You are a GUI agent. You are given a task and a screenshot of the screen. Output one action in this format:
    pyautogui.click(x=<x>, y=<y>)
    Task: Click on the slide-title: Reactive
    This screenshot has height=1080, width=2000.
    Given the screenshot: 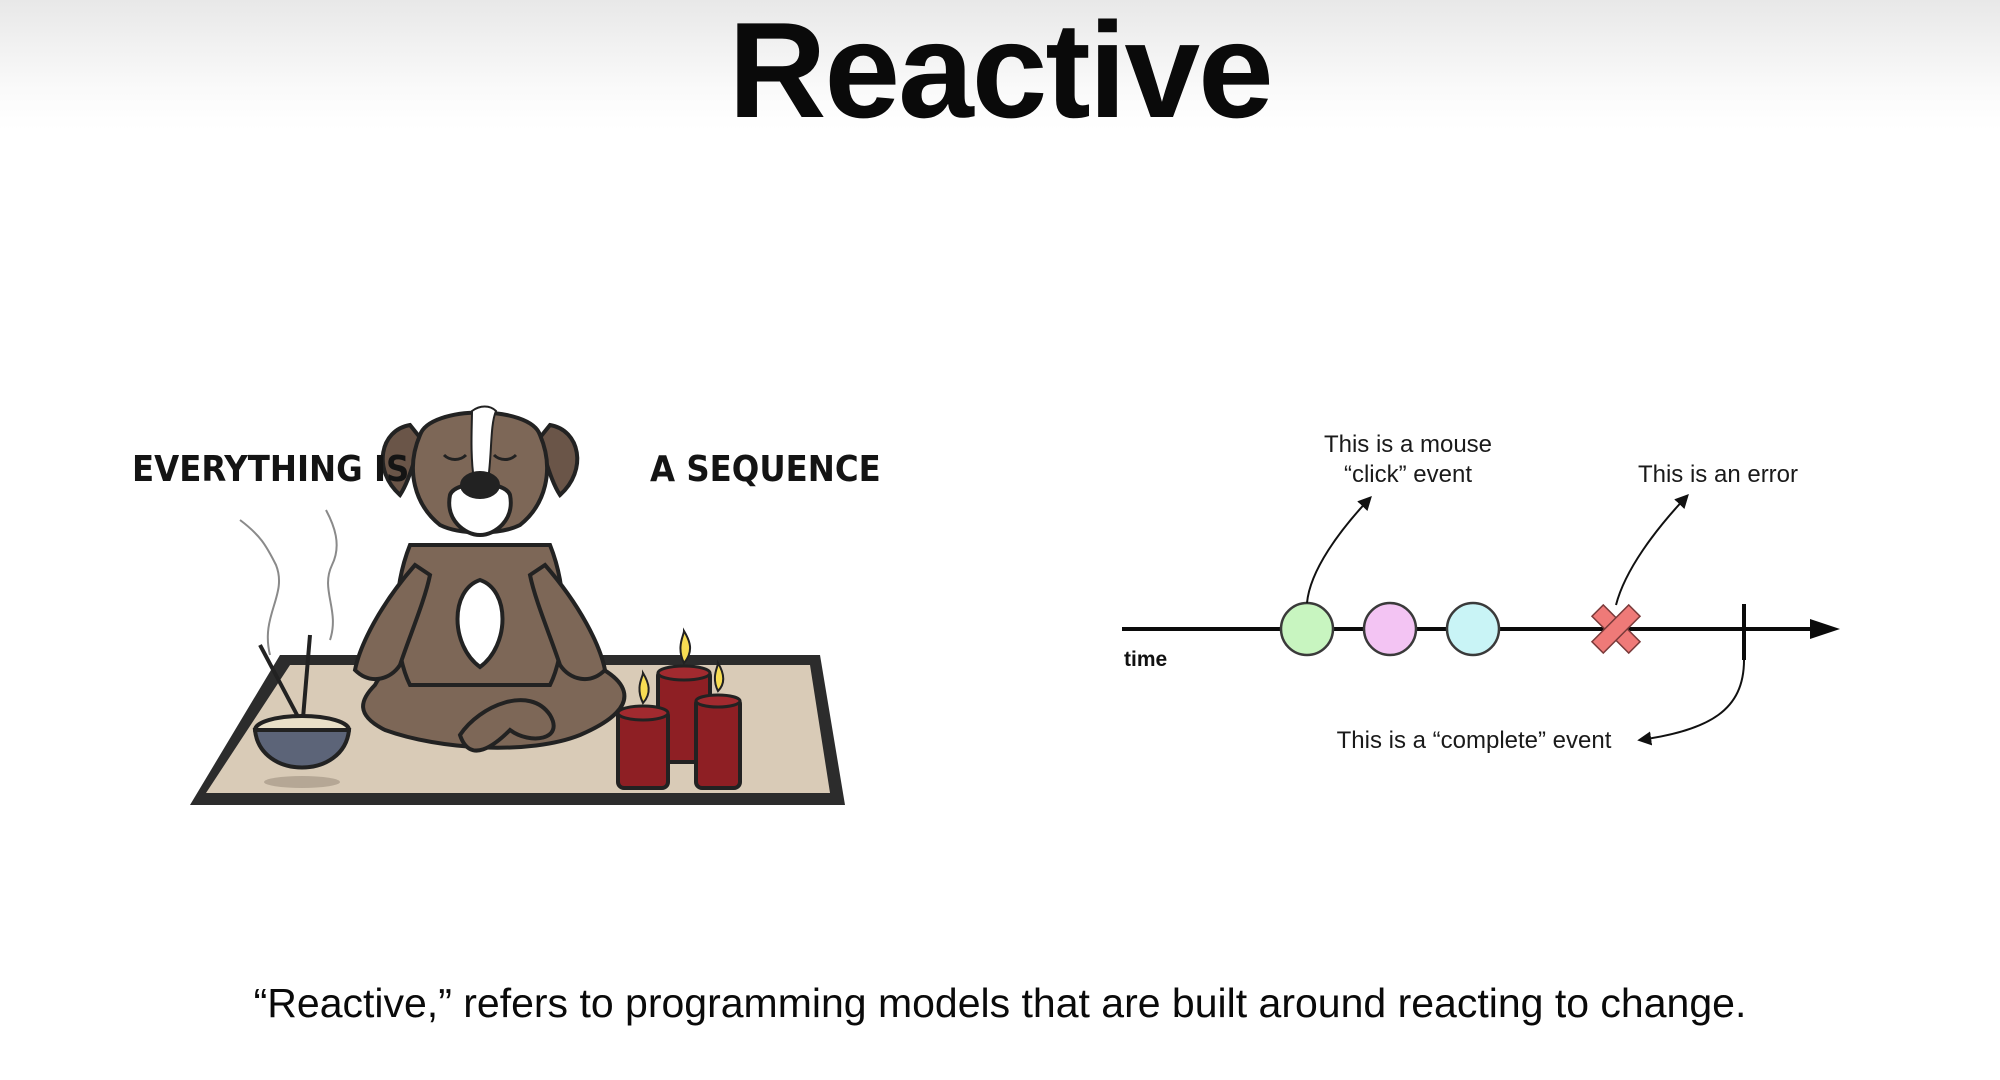 What is the action you would take?
    pyautogui.click(x=1000, y=73)
    